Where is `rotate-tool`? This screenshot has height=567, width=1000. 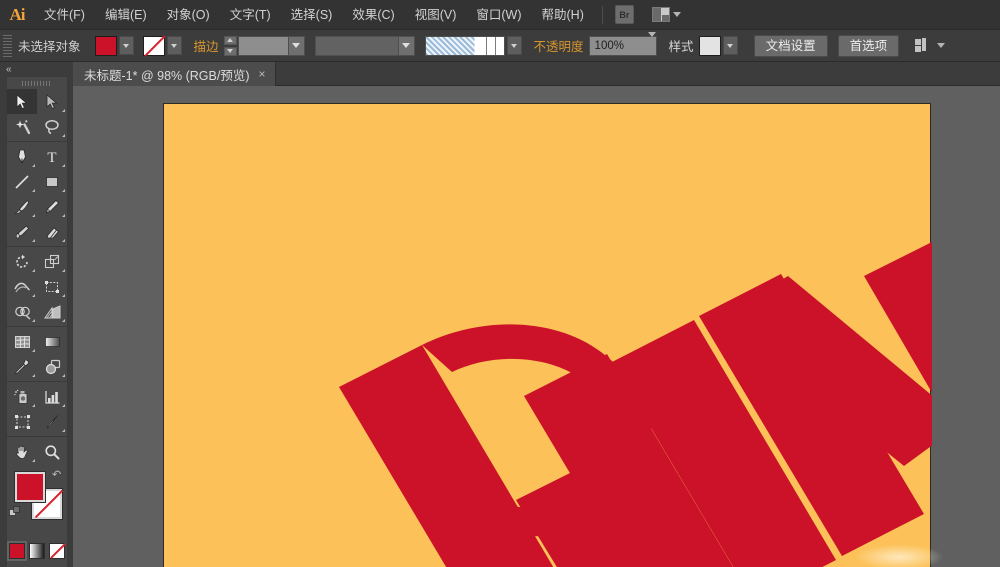 rotate-tool is located at coordinates (22, 261).